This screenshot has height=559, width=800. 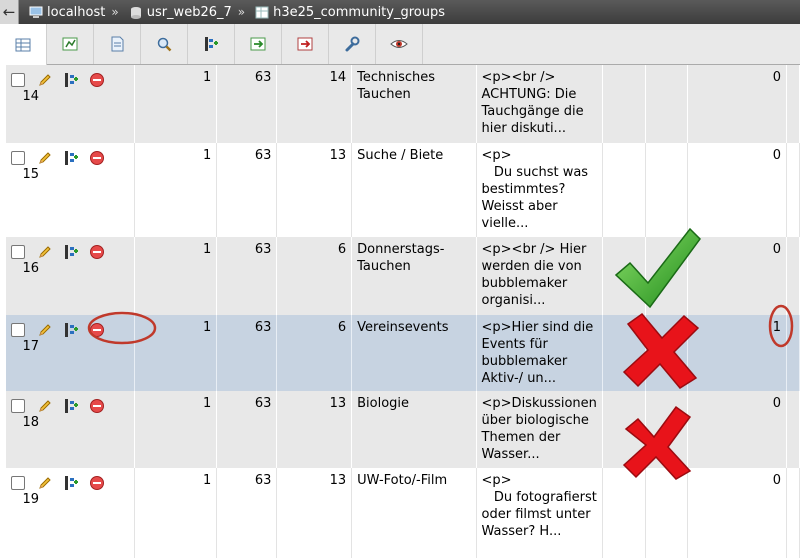 I want to click on breadcrumb-database: usr_web26_7, so click(x=180, y=12).